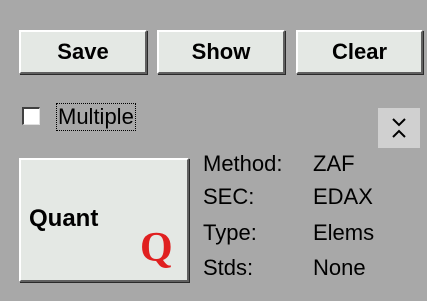 This screenshot has width=427, height=301. What do you see at coordinates (64, 218) in the screenshot?
I see `quant-label: Quant` at bounding box center [64, 218].